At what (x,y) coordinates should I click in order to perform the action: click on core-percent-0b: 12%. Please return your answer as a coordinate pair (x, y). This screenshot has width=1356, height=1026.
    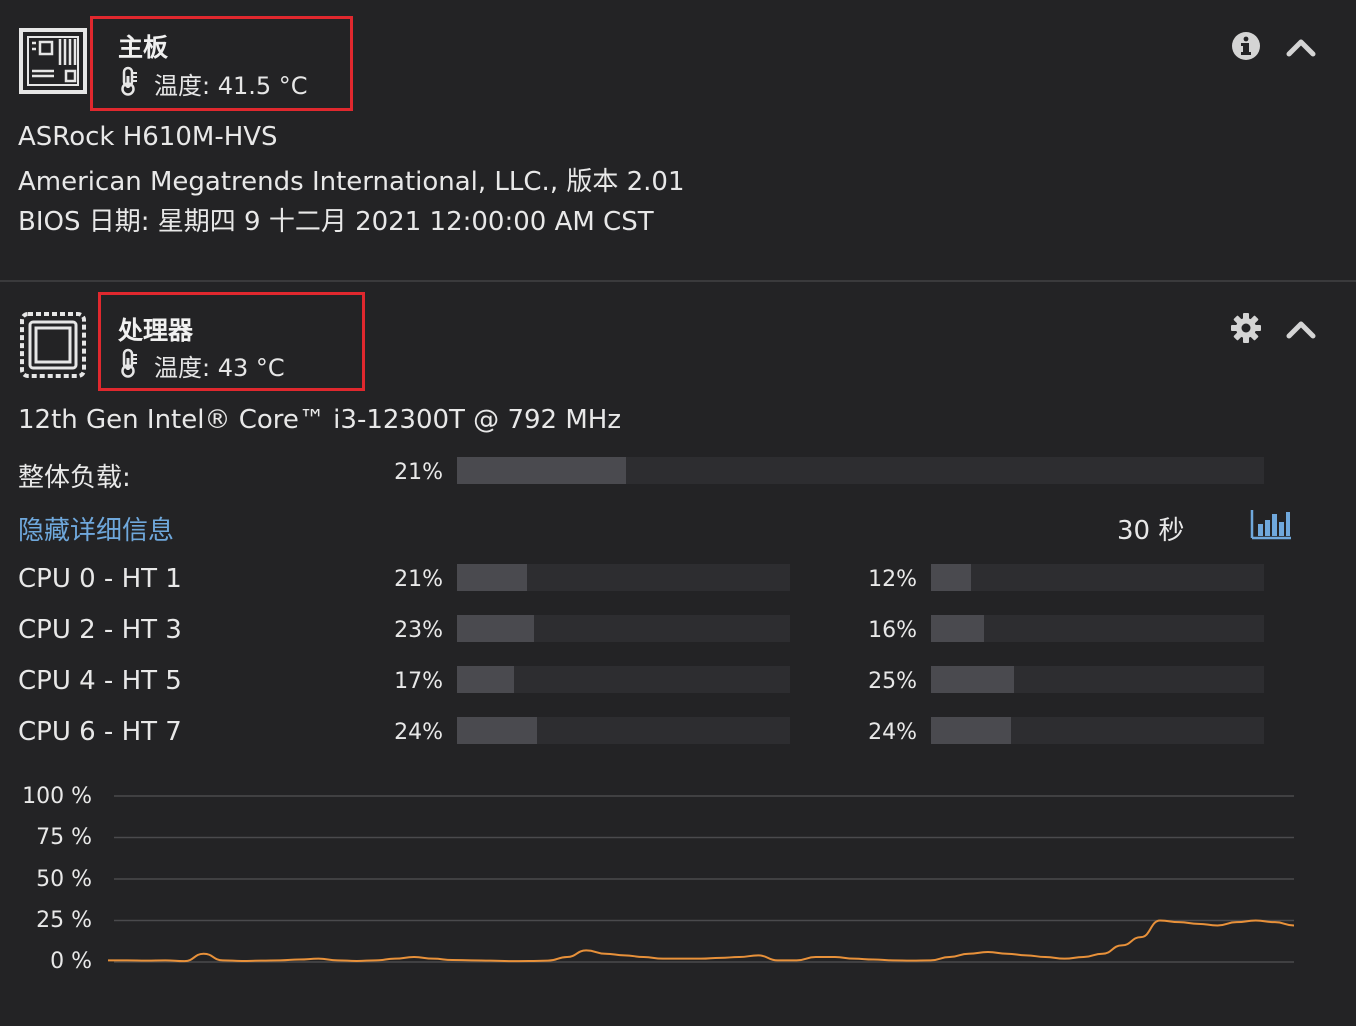
    Looking at the image, I should click on (892, 579).